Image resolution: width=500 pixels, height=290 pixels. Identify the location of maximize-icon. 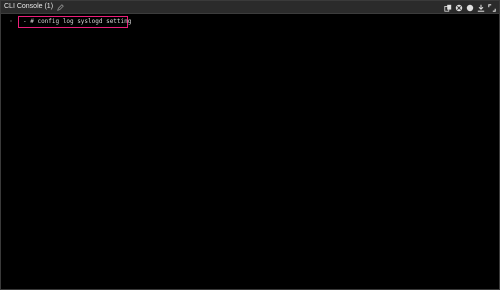
(492, 7).